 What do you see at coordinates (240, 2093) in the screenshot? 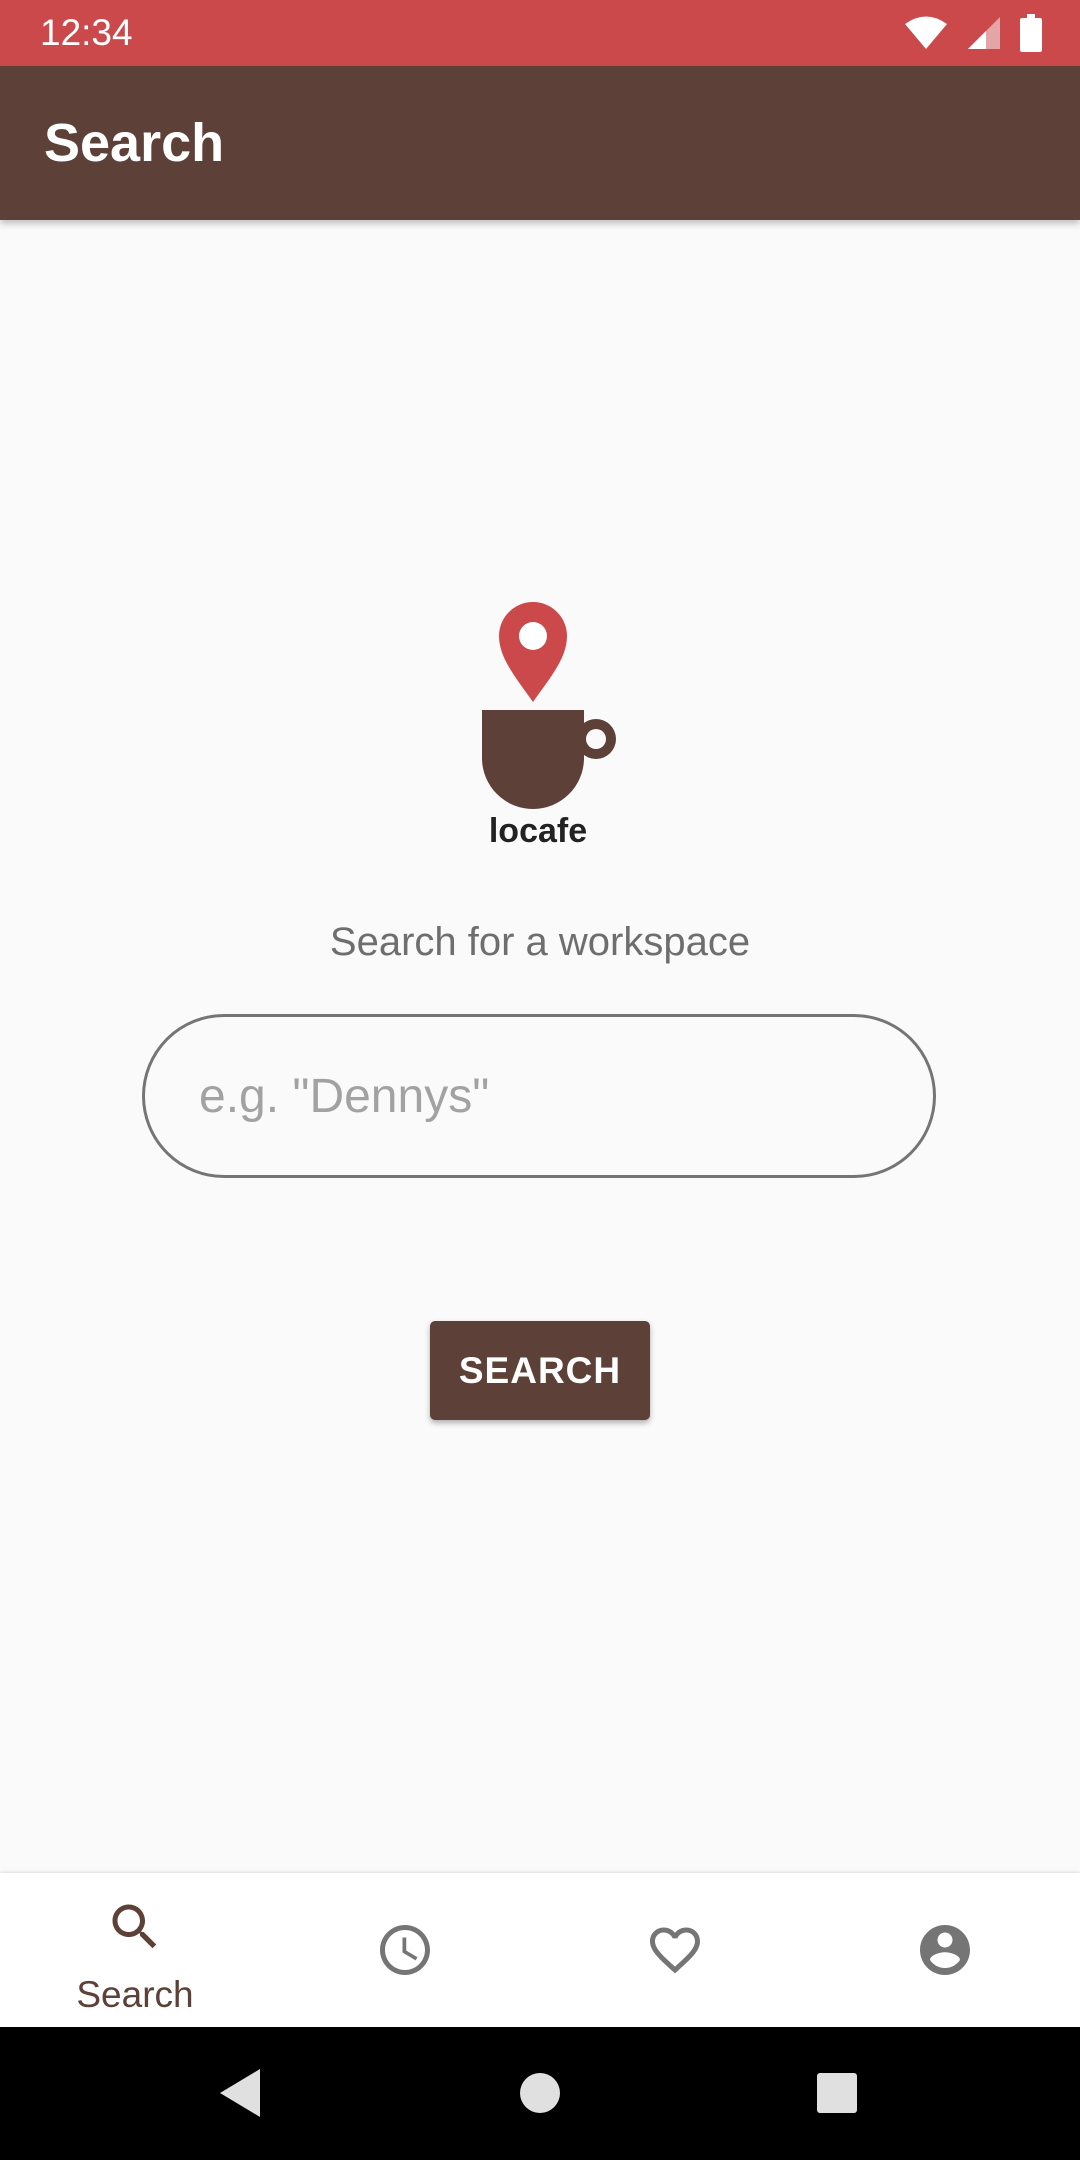
I see `back-icon` at bounding box center [240, 2093].